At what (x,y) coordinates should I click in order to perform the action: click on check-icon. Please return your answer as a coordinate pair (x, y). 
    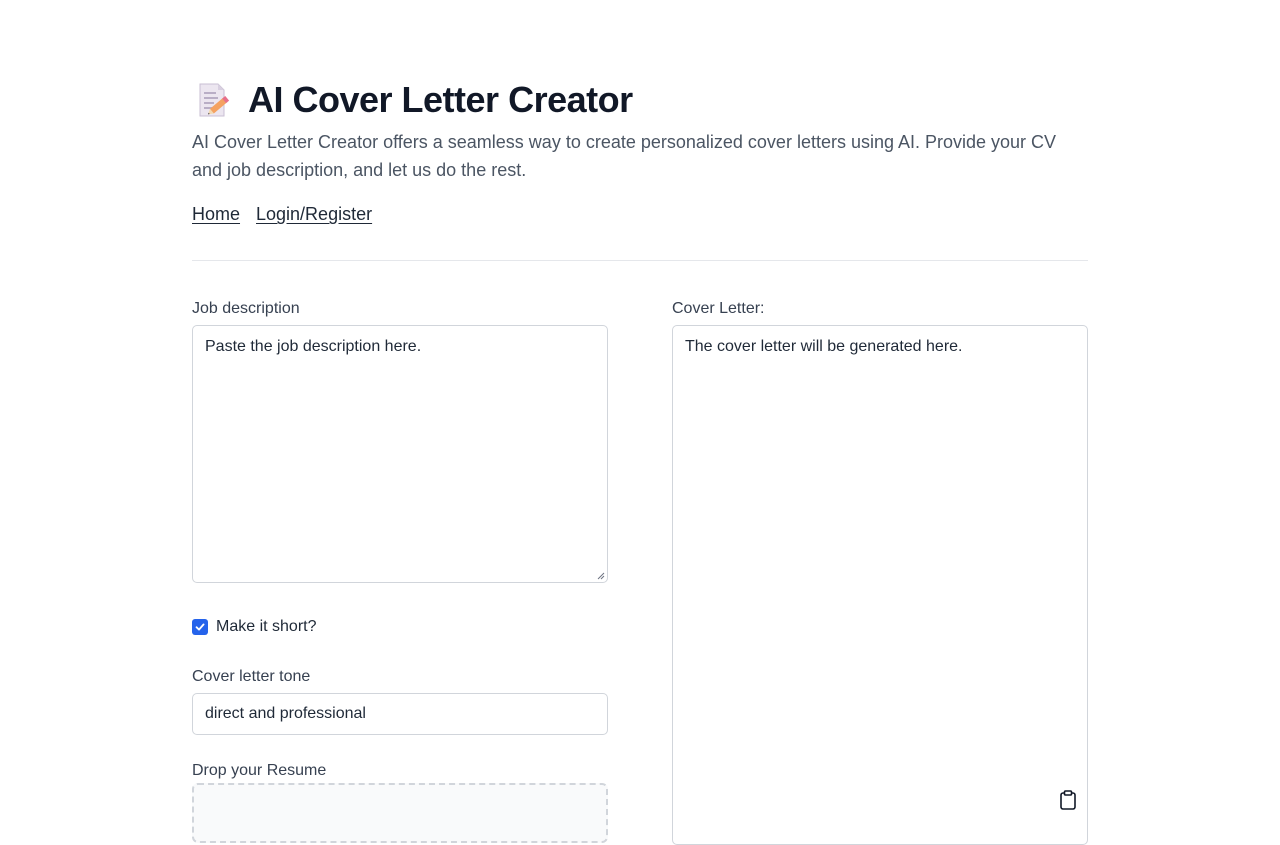
    Looking at the image, I should click on (200, 627).